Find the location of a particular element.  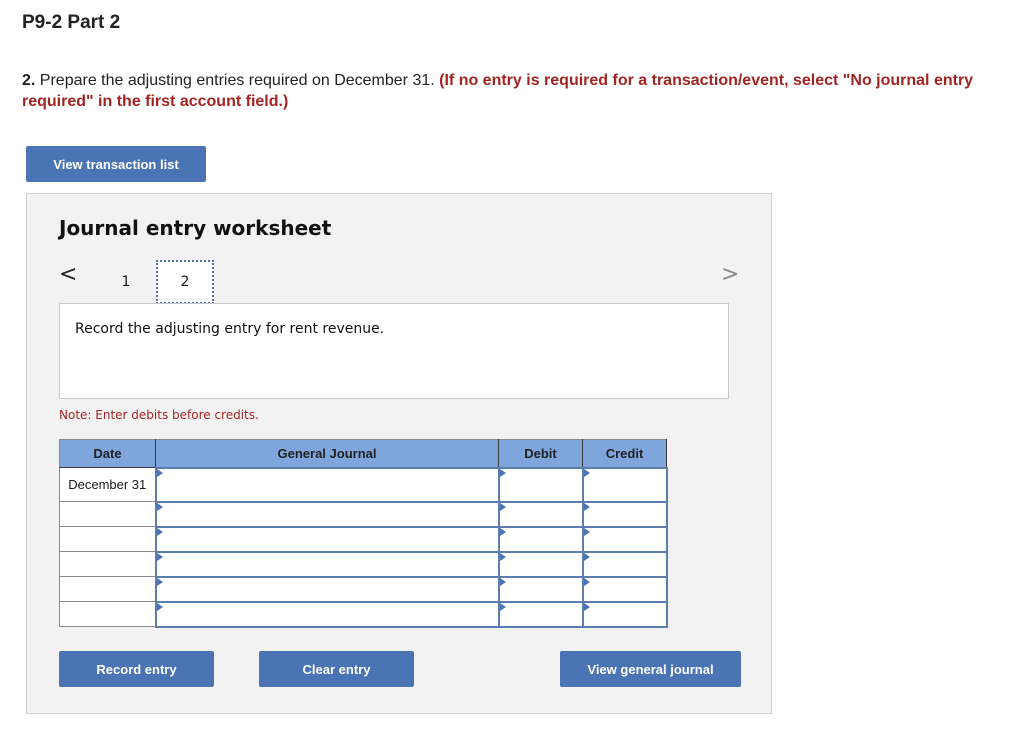

tab-1: 1 is located at coordinates (126, 282).